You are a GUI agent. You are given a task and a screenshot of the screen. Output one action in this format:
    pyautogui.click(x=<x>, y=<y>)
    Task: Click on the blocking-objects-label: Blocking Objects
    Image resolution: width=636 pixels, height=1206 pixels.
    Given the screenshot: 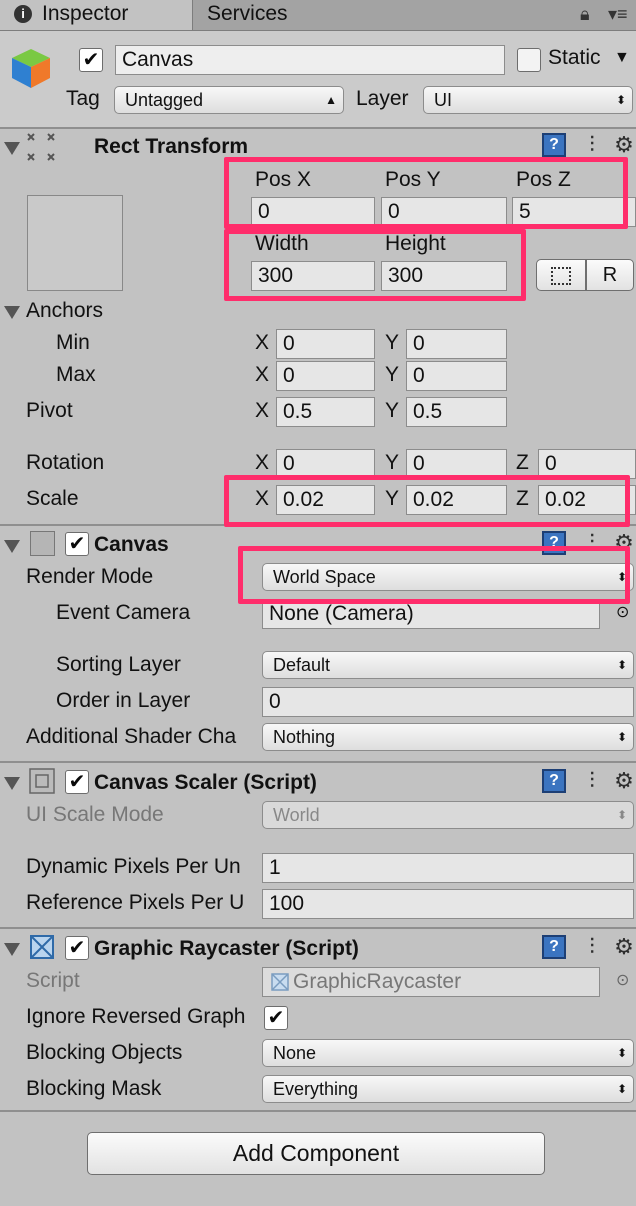 What is the action you would take?
    pyautogui.click(x=104, y=1052)
    